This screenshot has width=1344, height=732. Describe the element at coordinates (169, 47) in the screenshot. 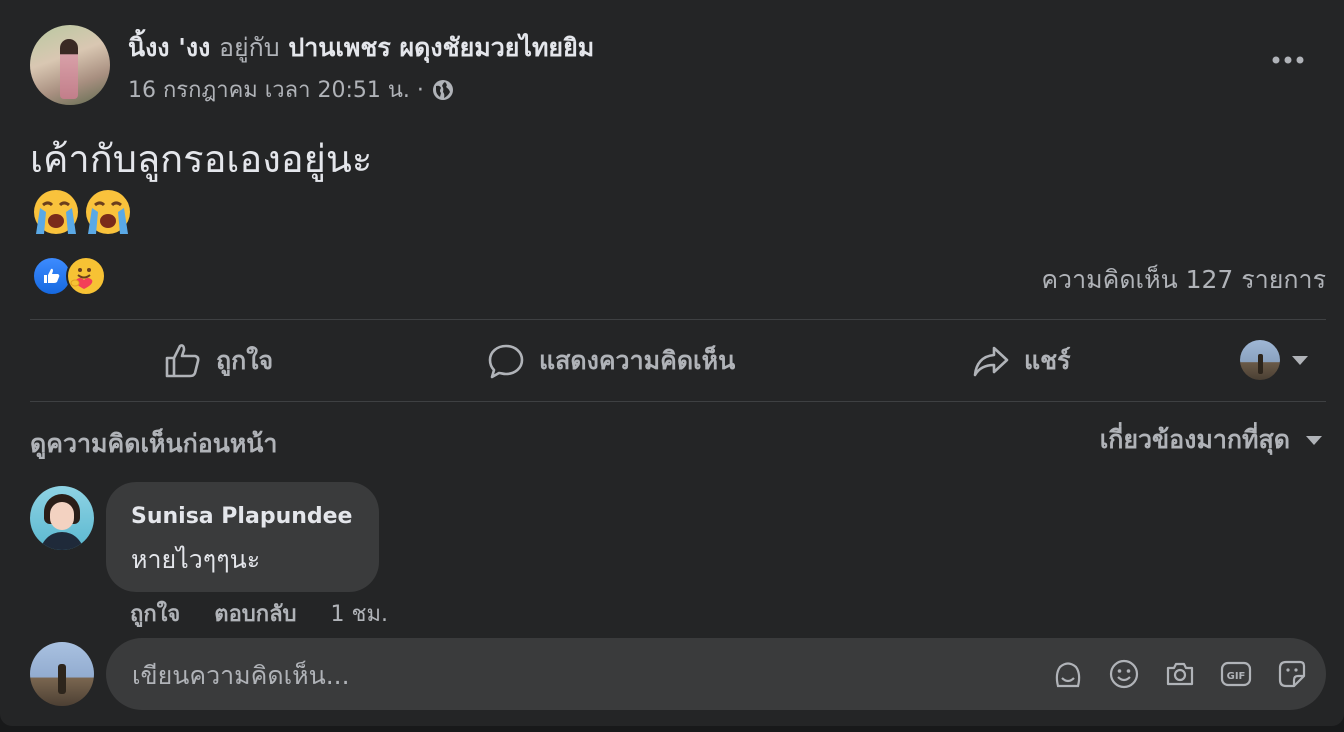

I see `author-name: นิ้งง 'งง` at that location.